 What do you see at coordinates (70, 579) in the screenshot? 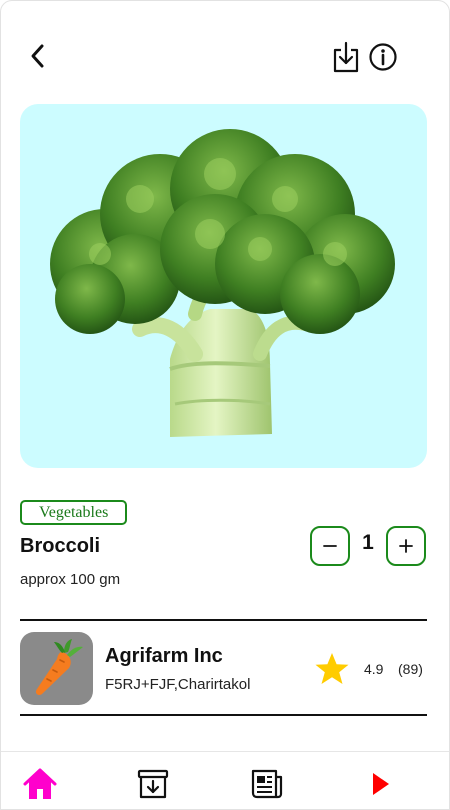
I see `product-weight: approx 100 gm` at bounding box center [70, 579].